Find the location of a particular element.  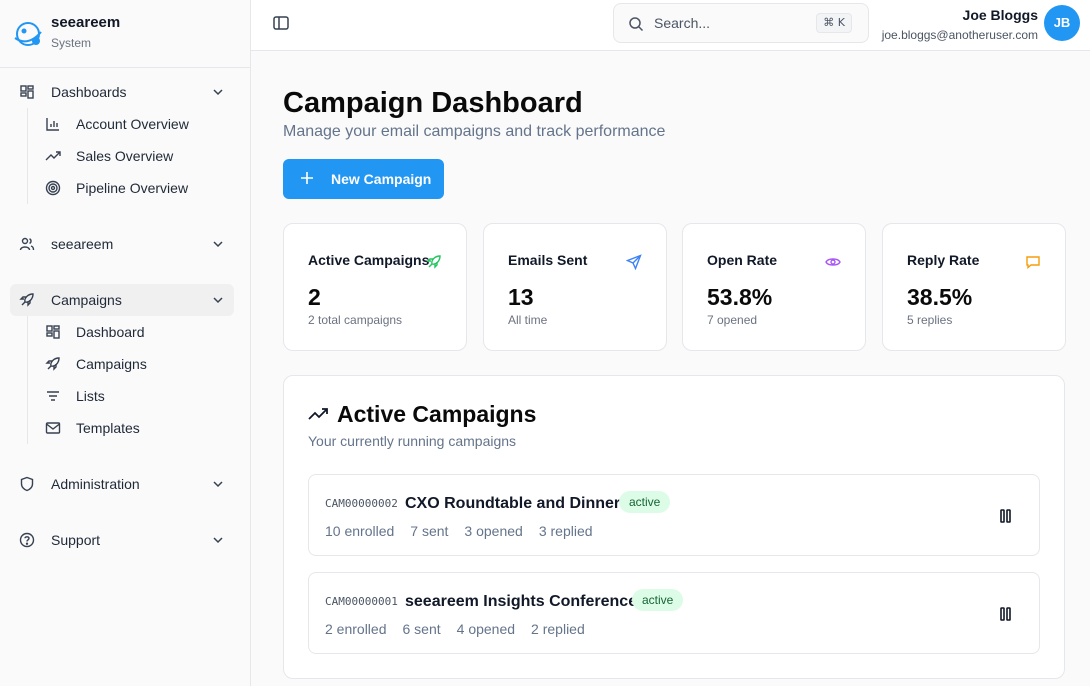

sidebar-group-seeareem: seeareem is located at coordinates (122, 244).